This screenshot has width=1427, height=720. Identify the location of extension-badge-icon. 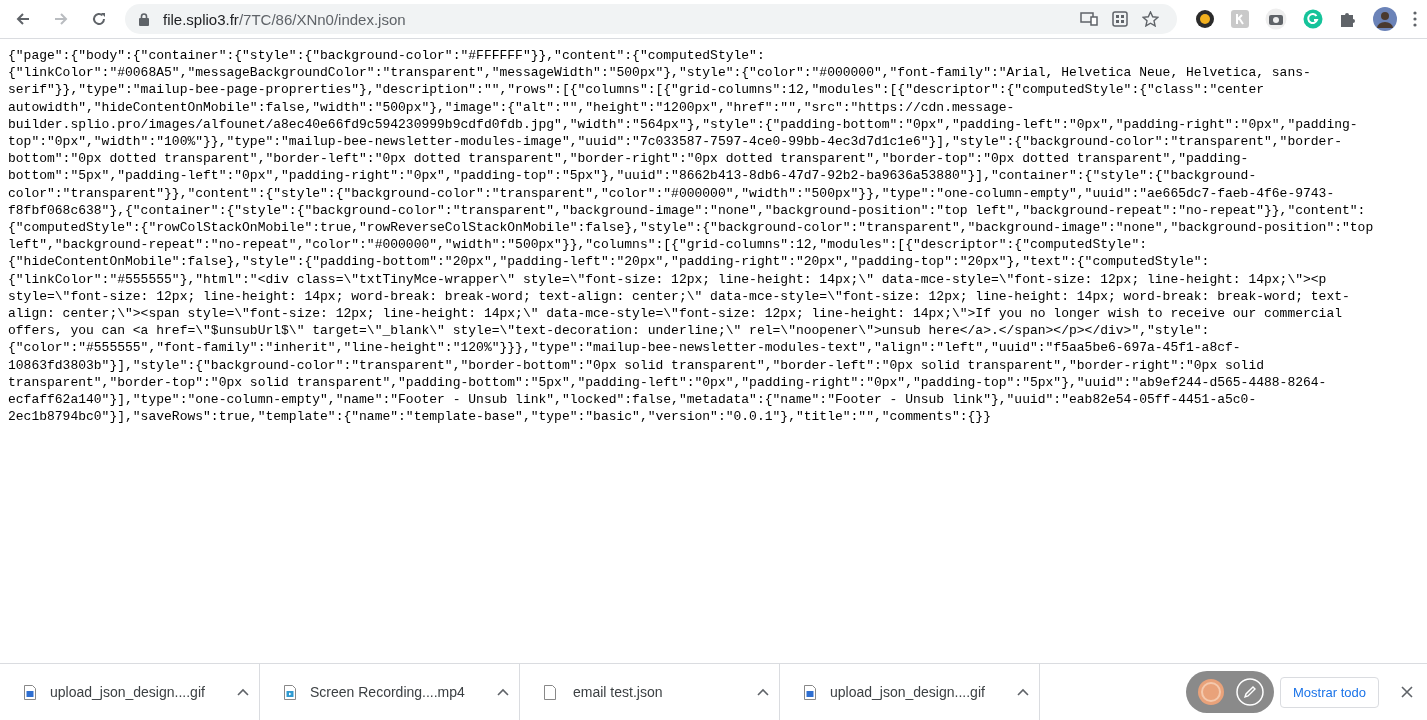
(1205, 19).